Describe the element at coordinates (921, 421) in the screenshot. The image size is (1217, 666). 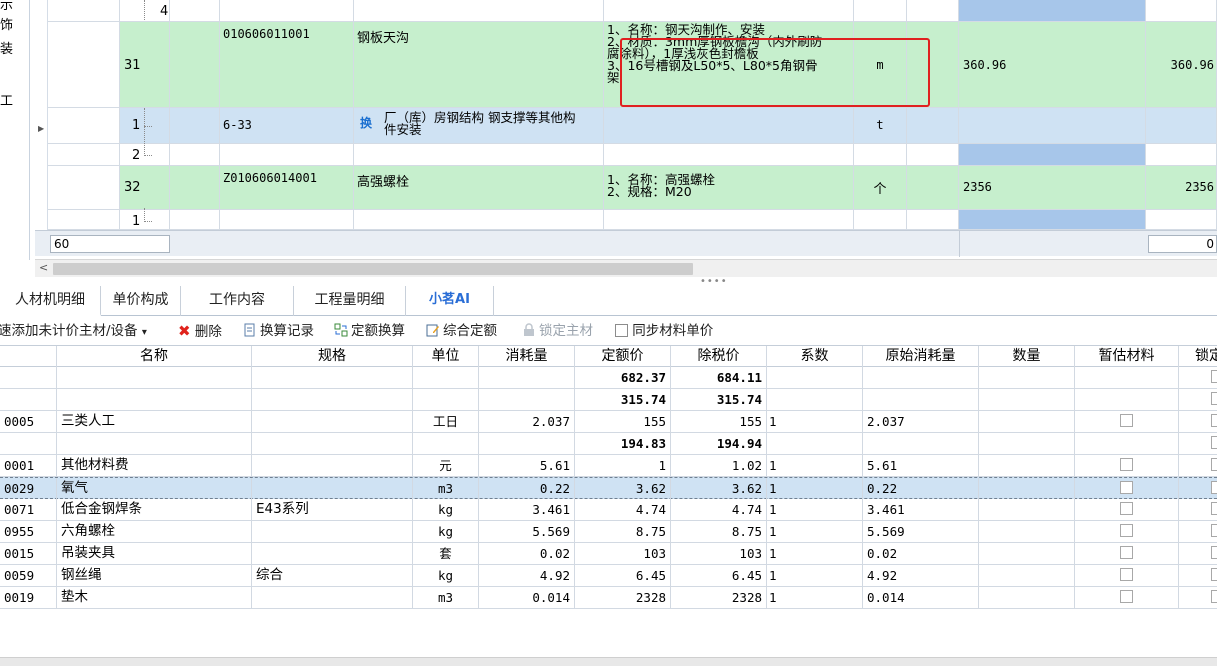
I see `cell-orig: 2.037` at that location.